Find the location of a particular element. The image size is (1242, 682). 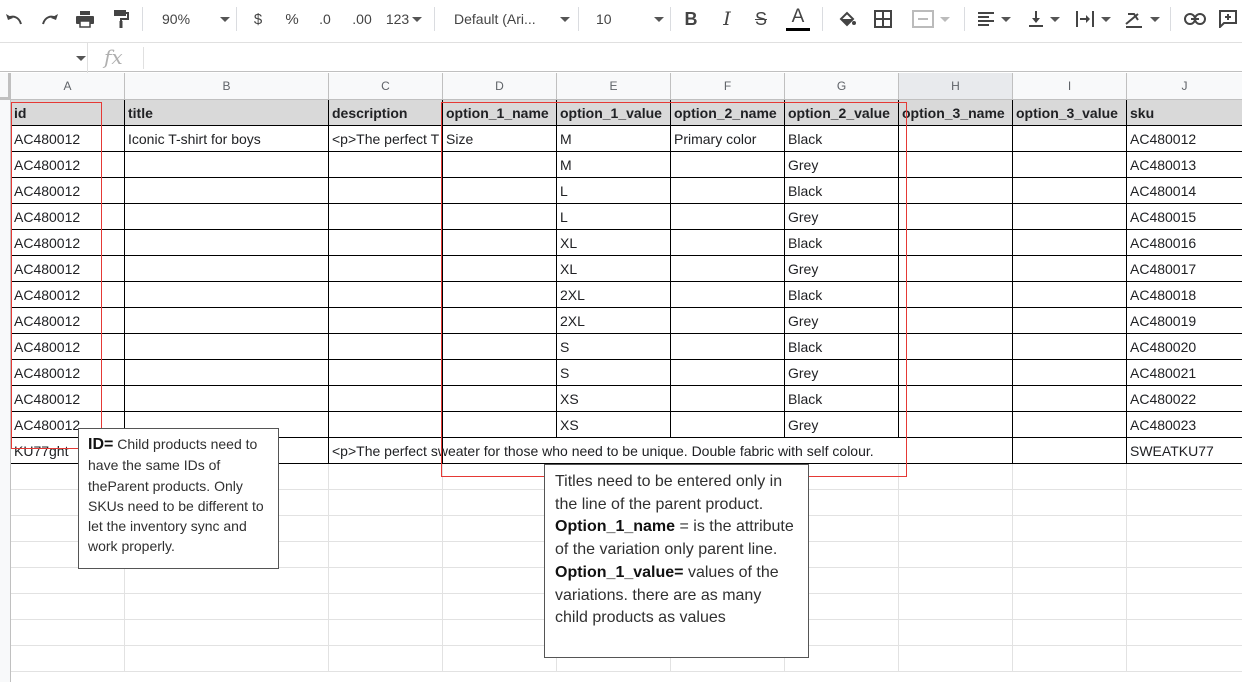

undo-icon is located at coordinates (15, 19).